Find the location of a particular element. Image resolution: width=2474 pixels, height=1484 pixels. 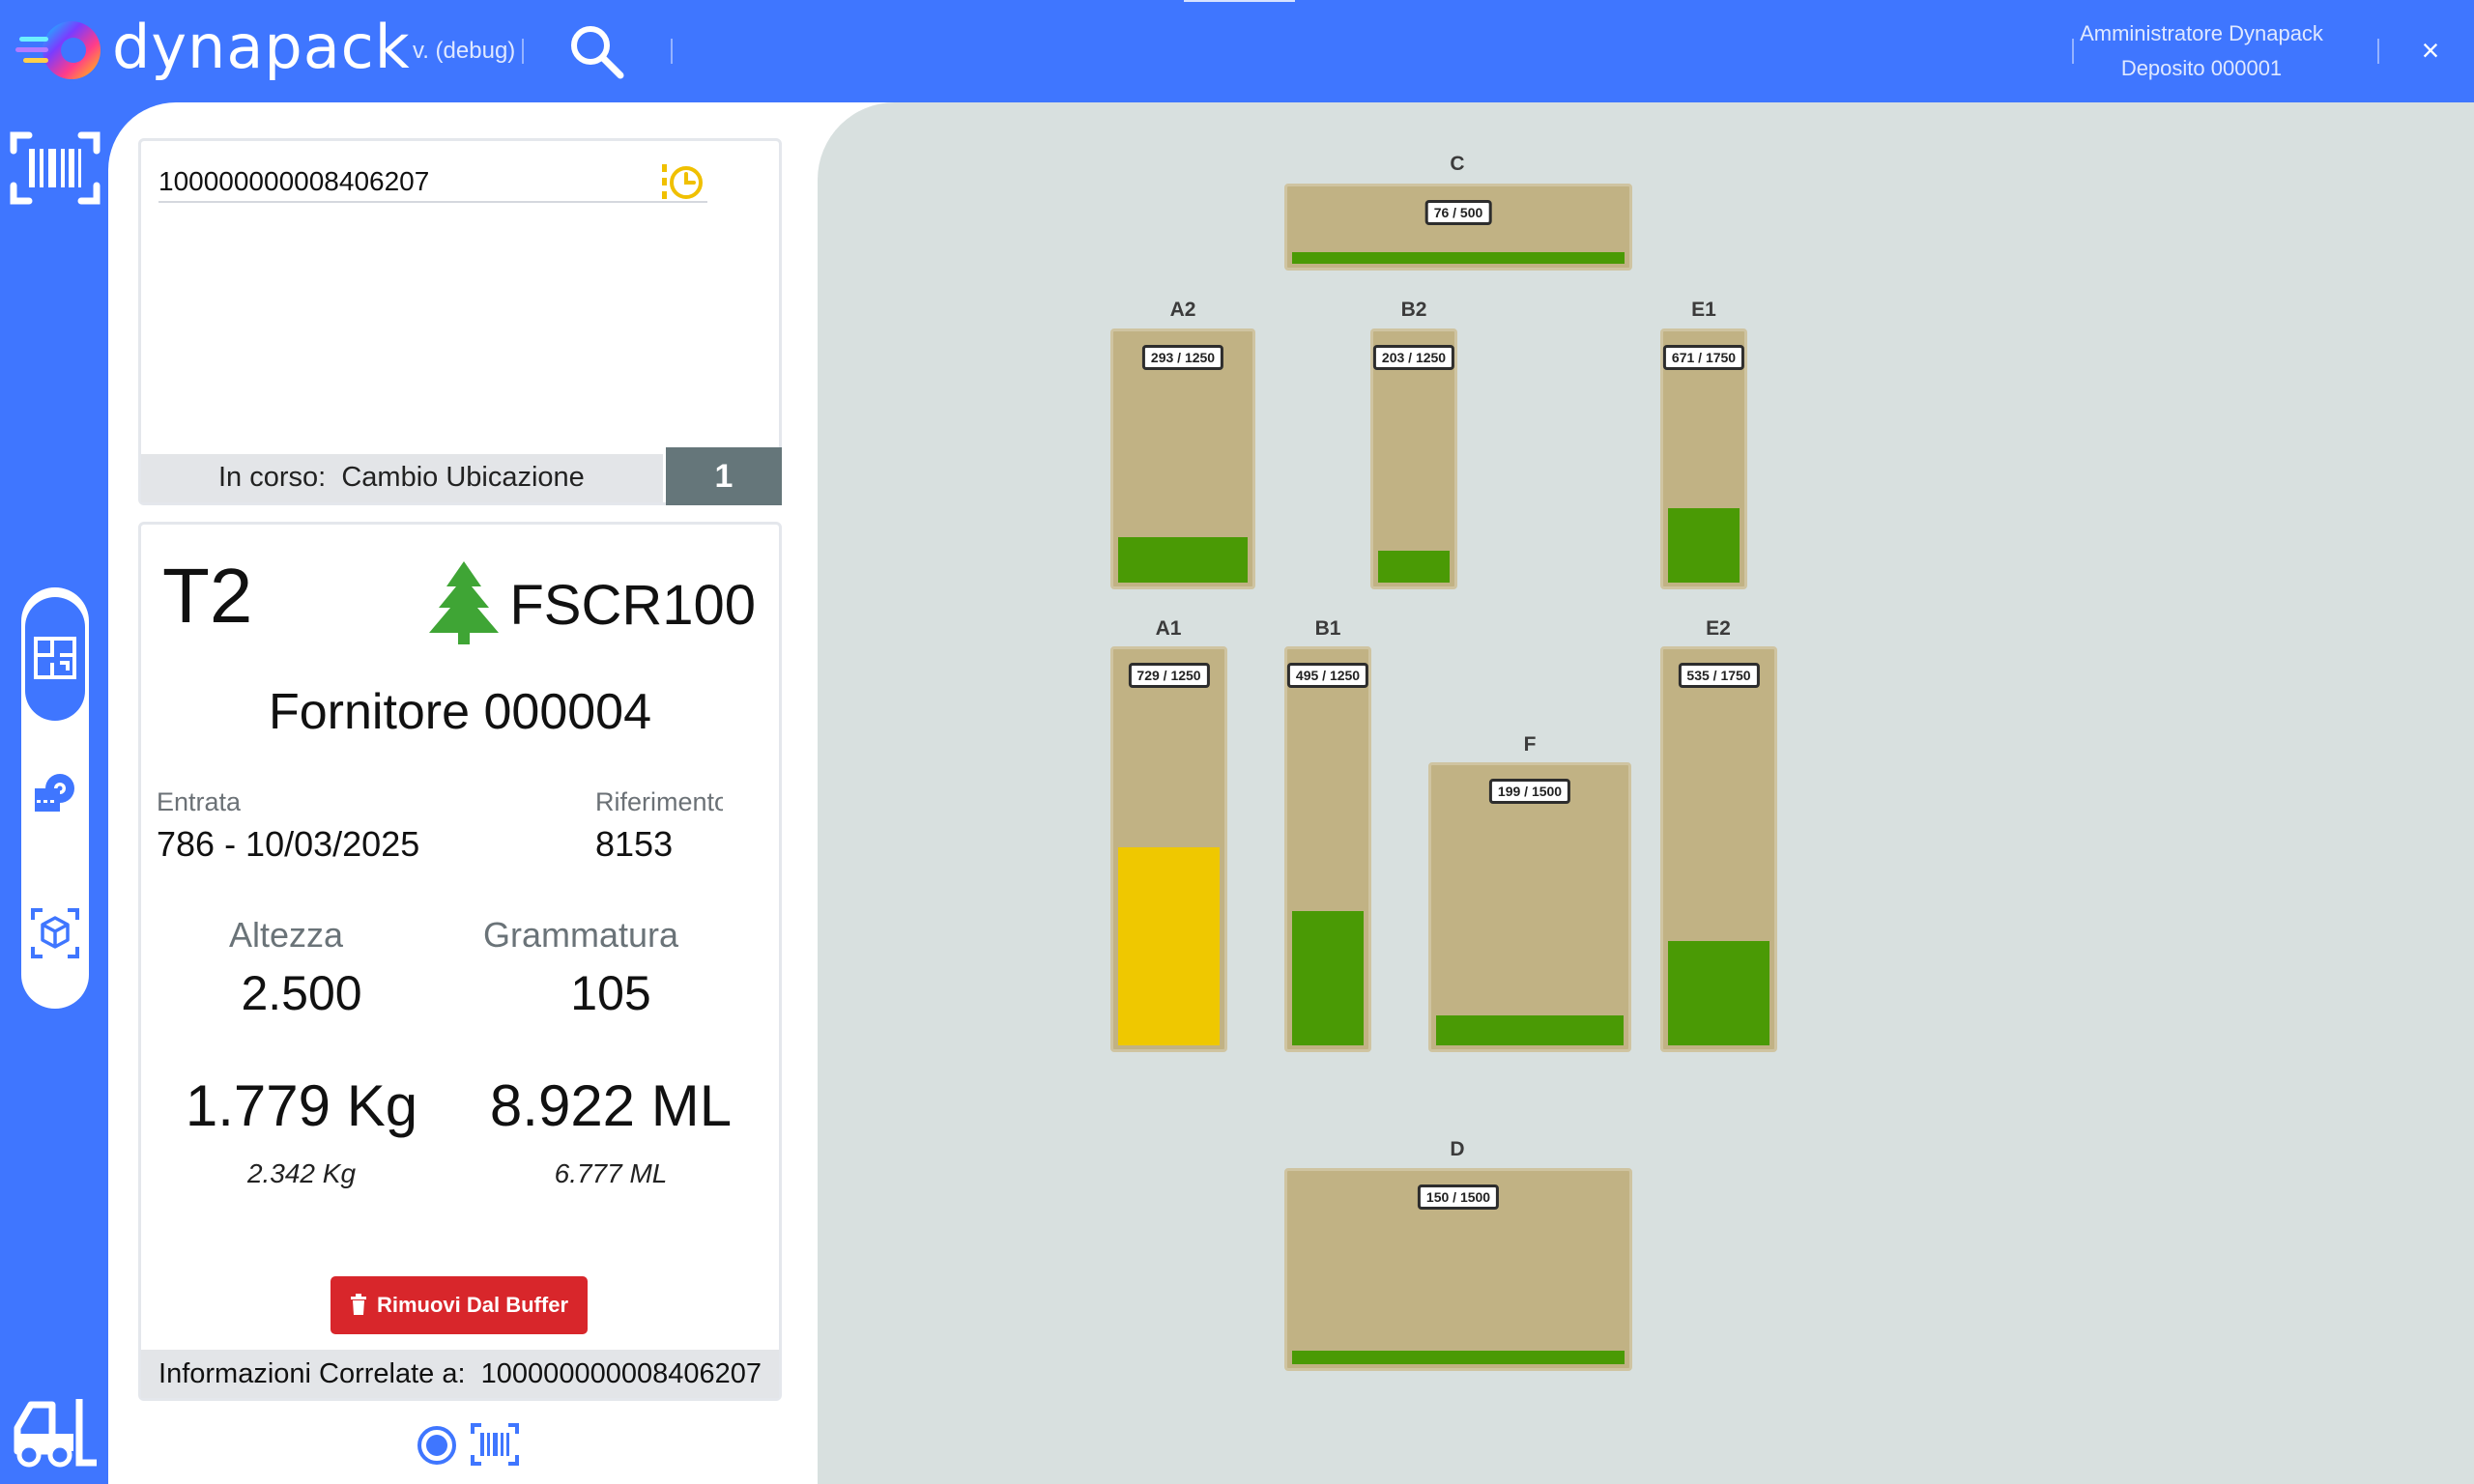

zone-c: 76 / 500 is located at coordinates (1458, 228).